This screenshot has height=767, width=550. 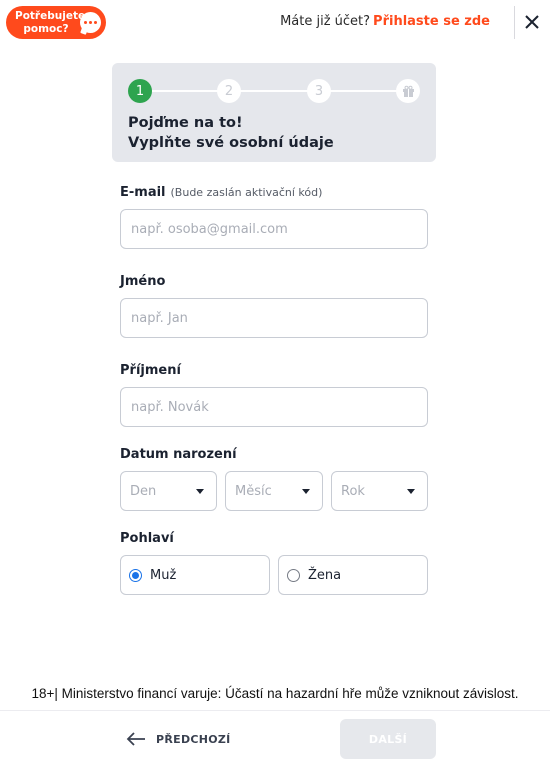 I want to click on birth-day-select: Den, so click(x=168, y=491).